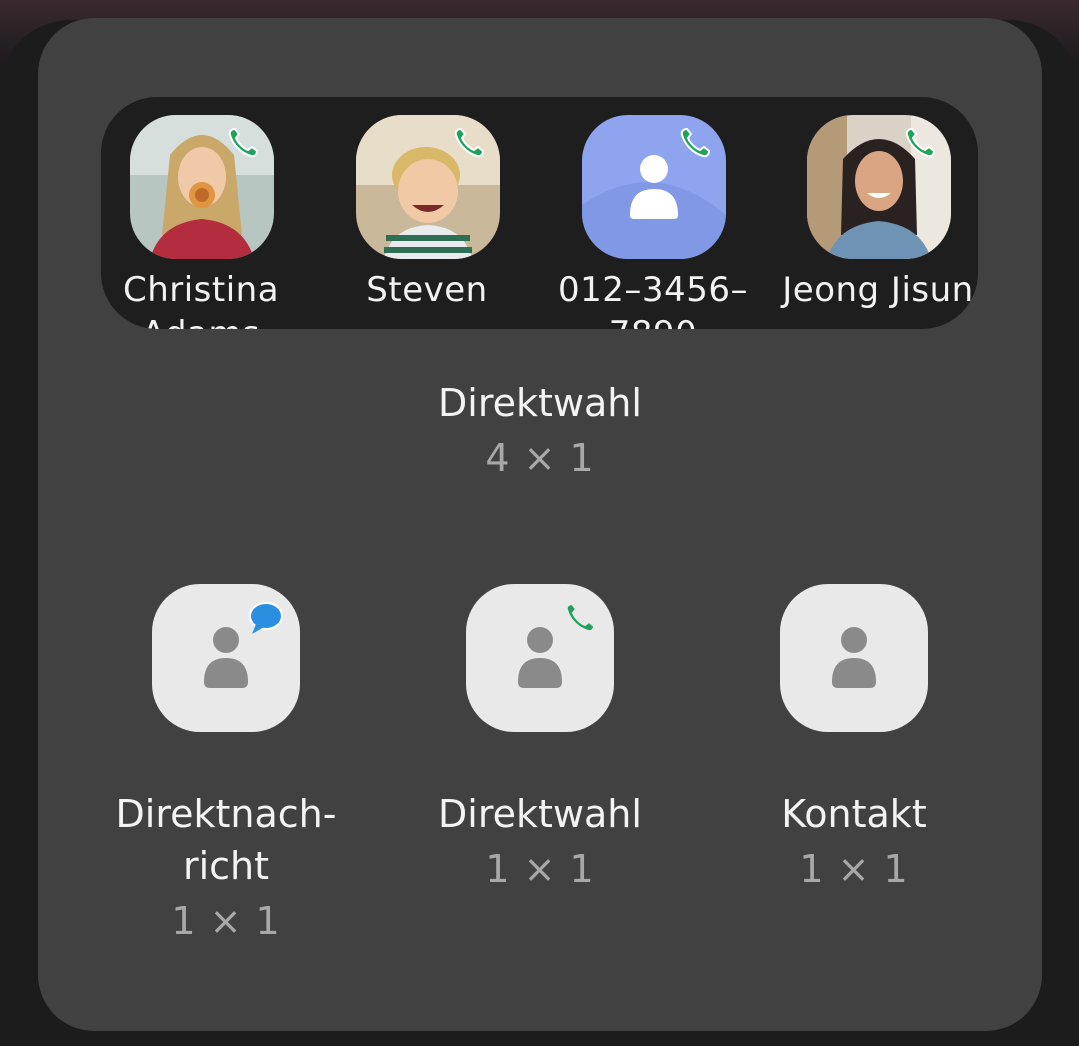 The height and width of the screenshot is (1046, 1079). I want to click on contact-item: 012–3456–7890, so click(653, 222).